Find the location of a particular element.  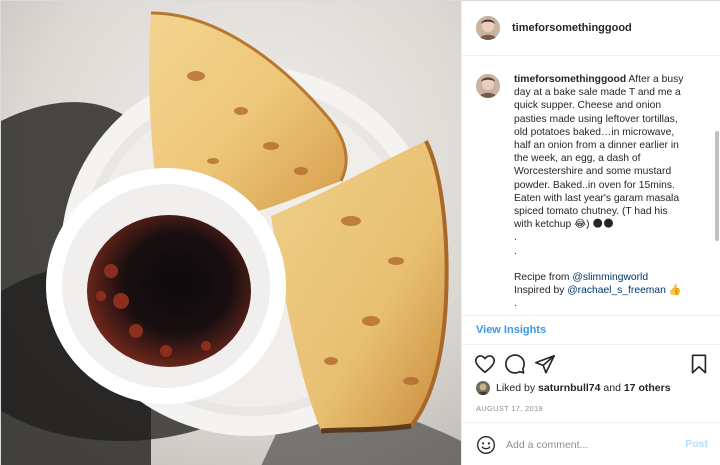

liker-avatar is located at coordinates (483, 388).